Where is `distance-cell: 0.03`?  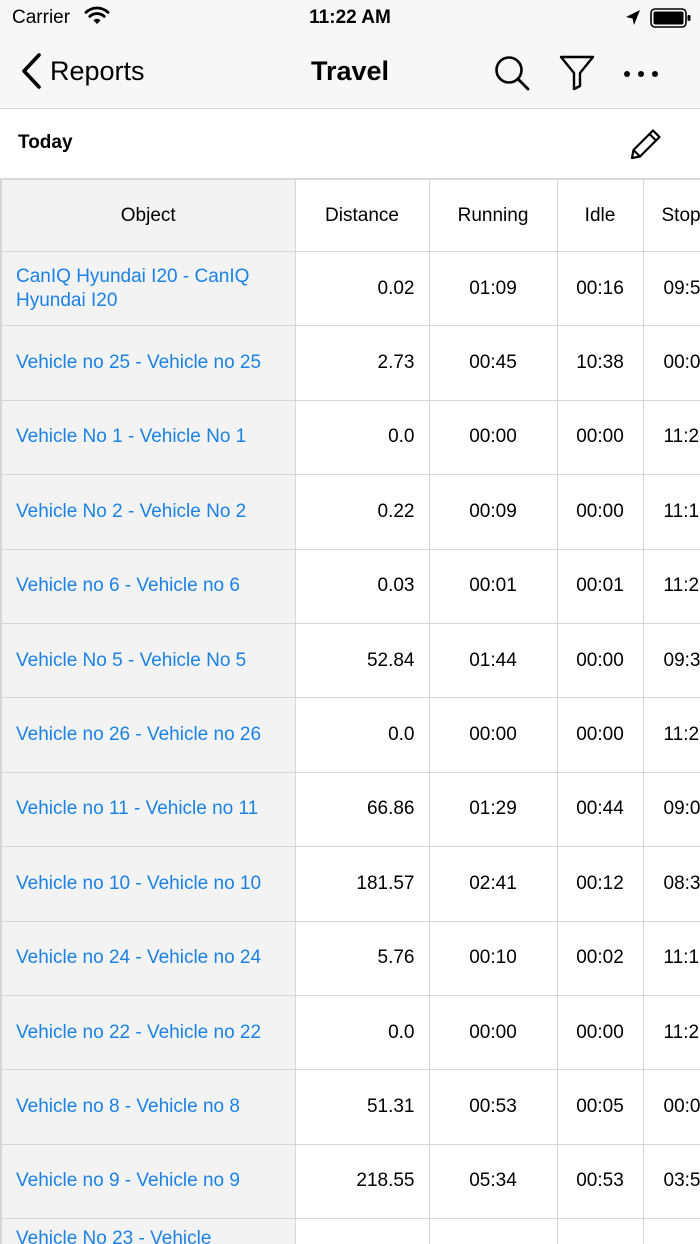 distance-cell: 0.03 is located at coordinates (362, 586).